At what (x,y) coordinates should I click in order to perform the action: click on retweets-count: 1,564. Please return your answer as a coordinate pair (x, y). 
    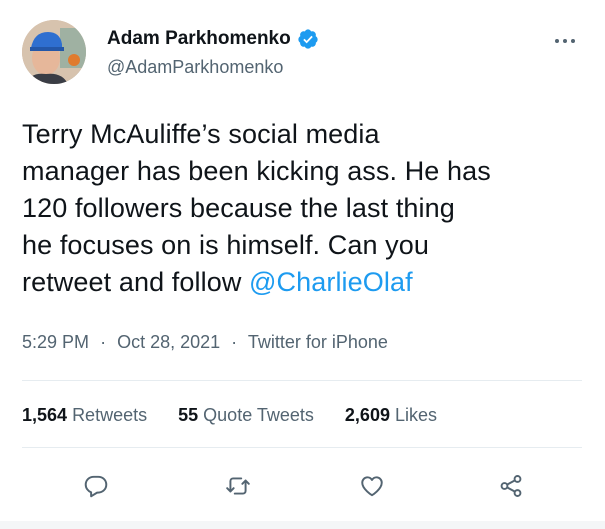
    Looking at the image, I should click on (45, 415).